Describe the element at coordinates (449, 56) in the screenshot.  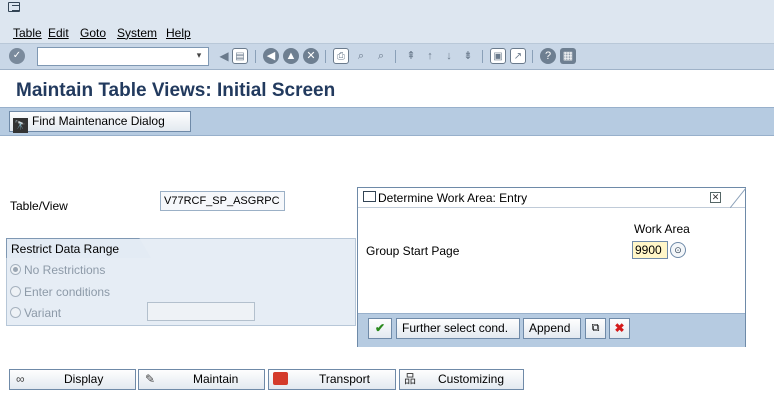
I see `next-page-icon: ↓` at that location.